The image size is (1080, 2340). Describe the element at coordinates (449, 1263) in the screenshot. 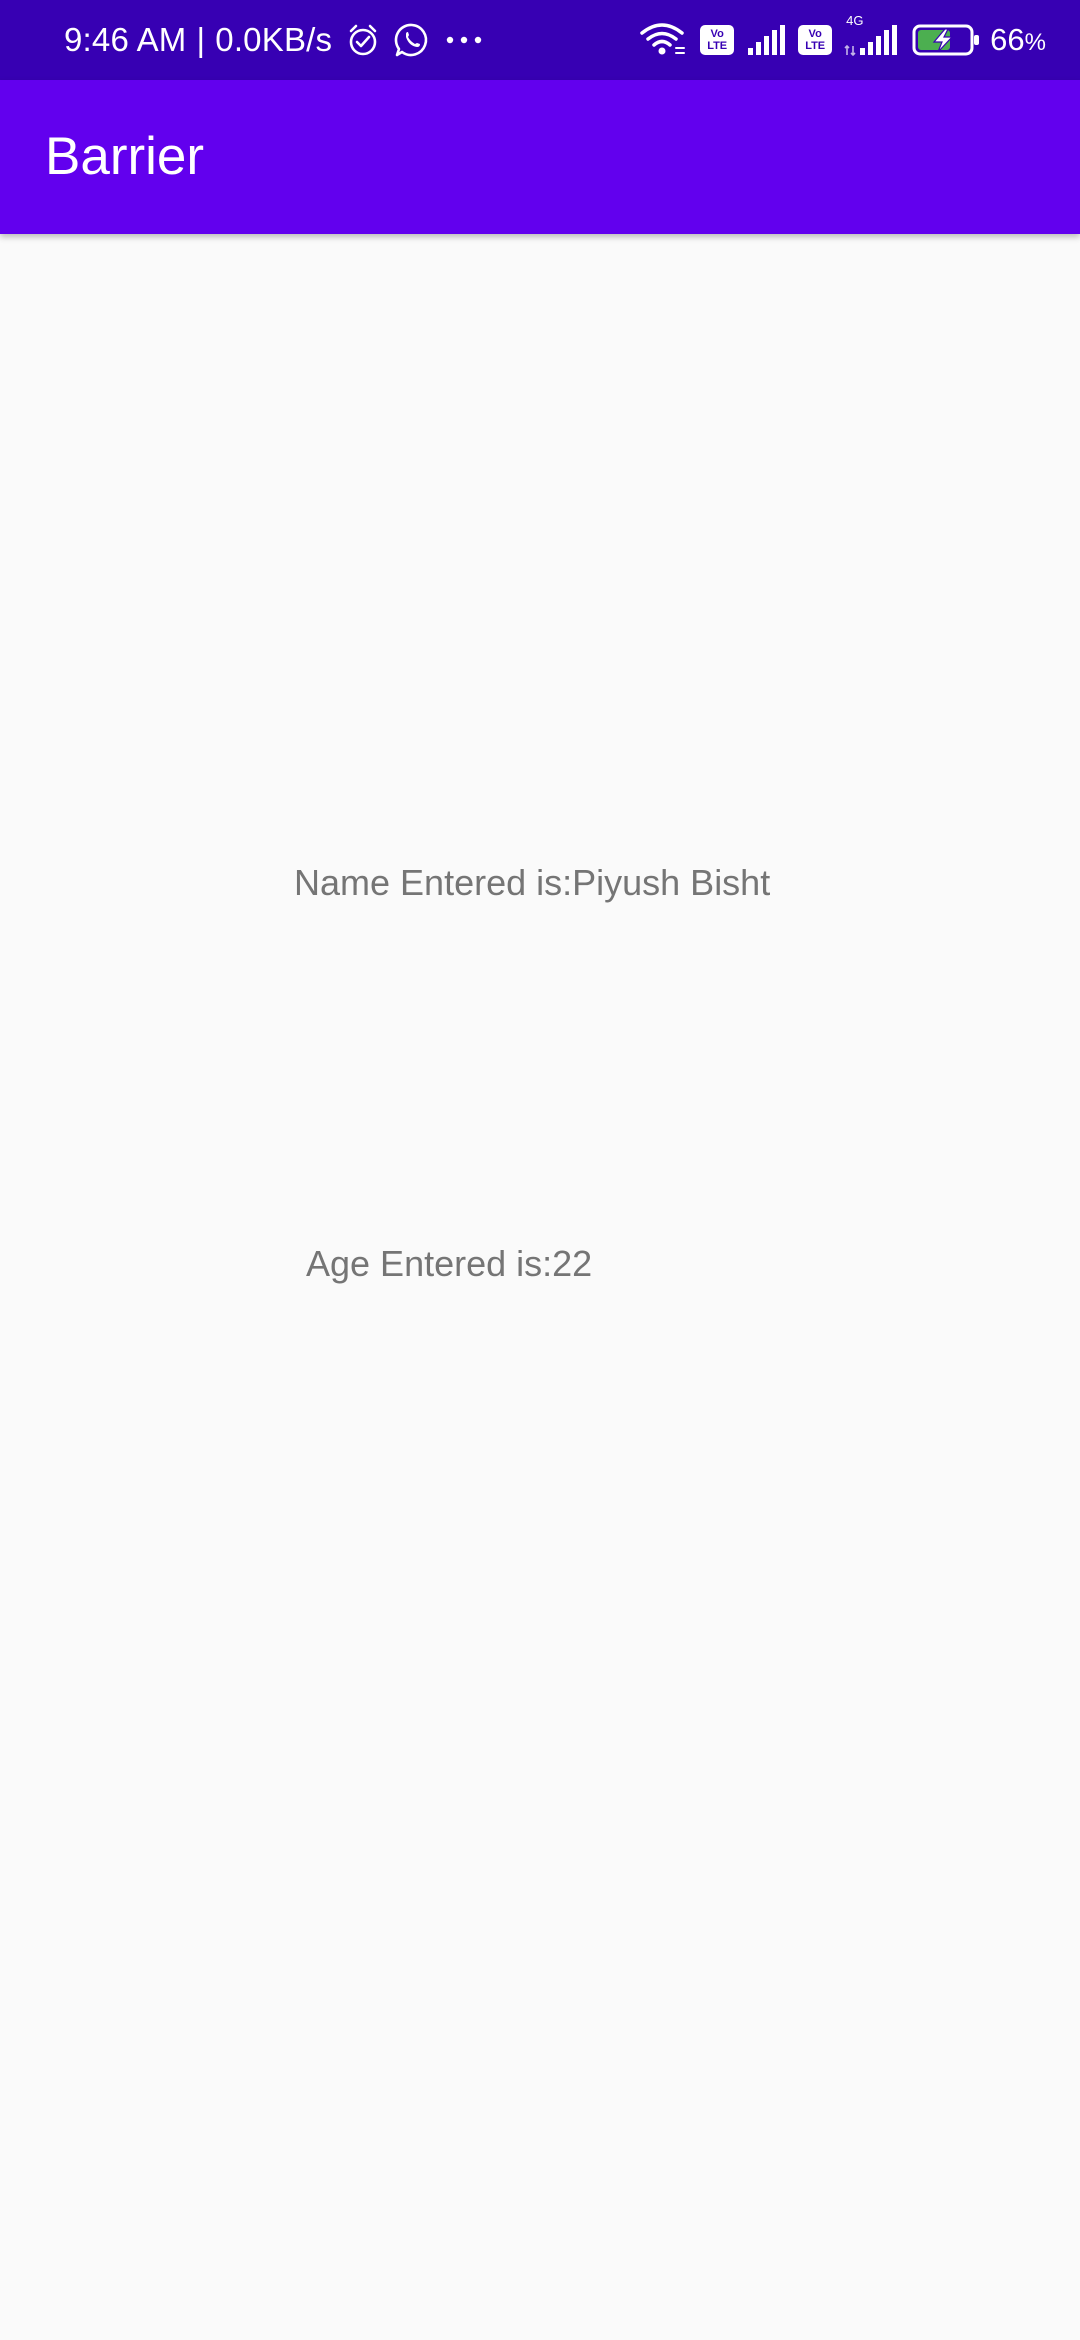

I see `age-entered-text: Age Entered is:22` at that location.